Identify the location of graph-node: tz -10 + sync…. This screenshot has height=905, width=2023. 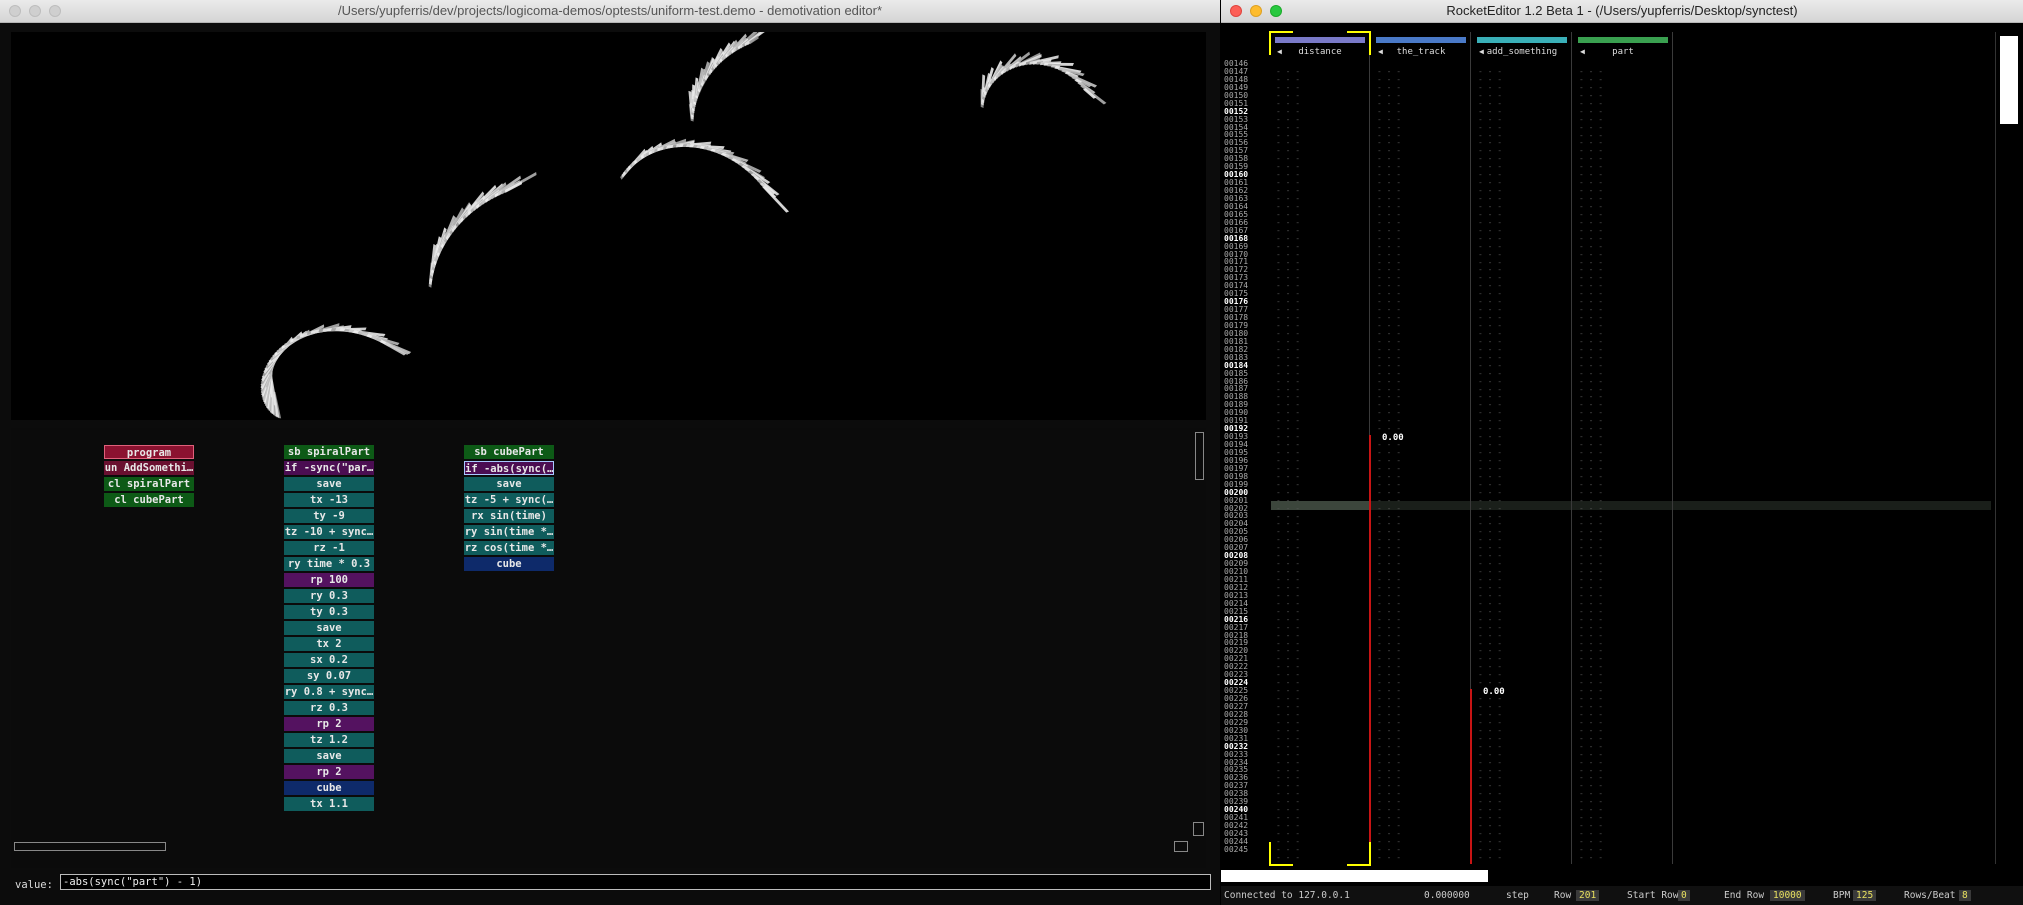
(329, 532).